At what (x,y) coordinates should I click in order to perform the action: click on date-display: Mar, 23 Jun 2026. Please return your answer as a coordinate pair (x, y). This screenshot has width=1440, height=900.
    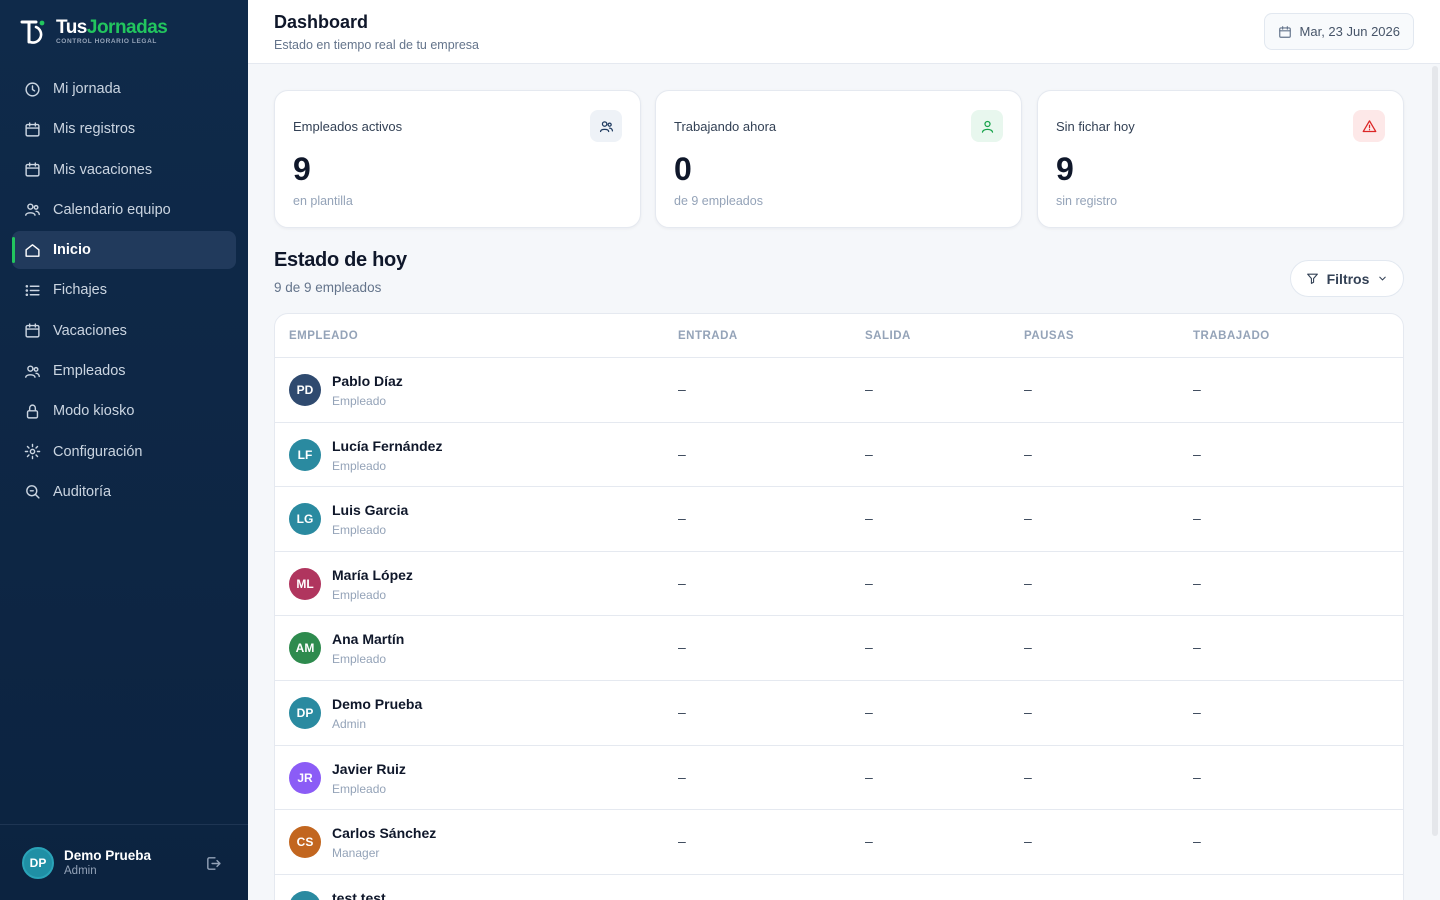
    Looking at the image, I should click on (1338, 31).